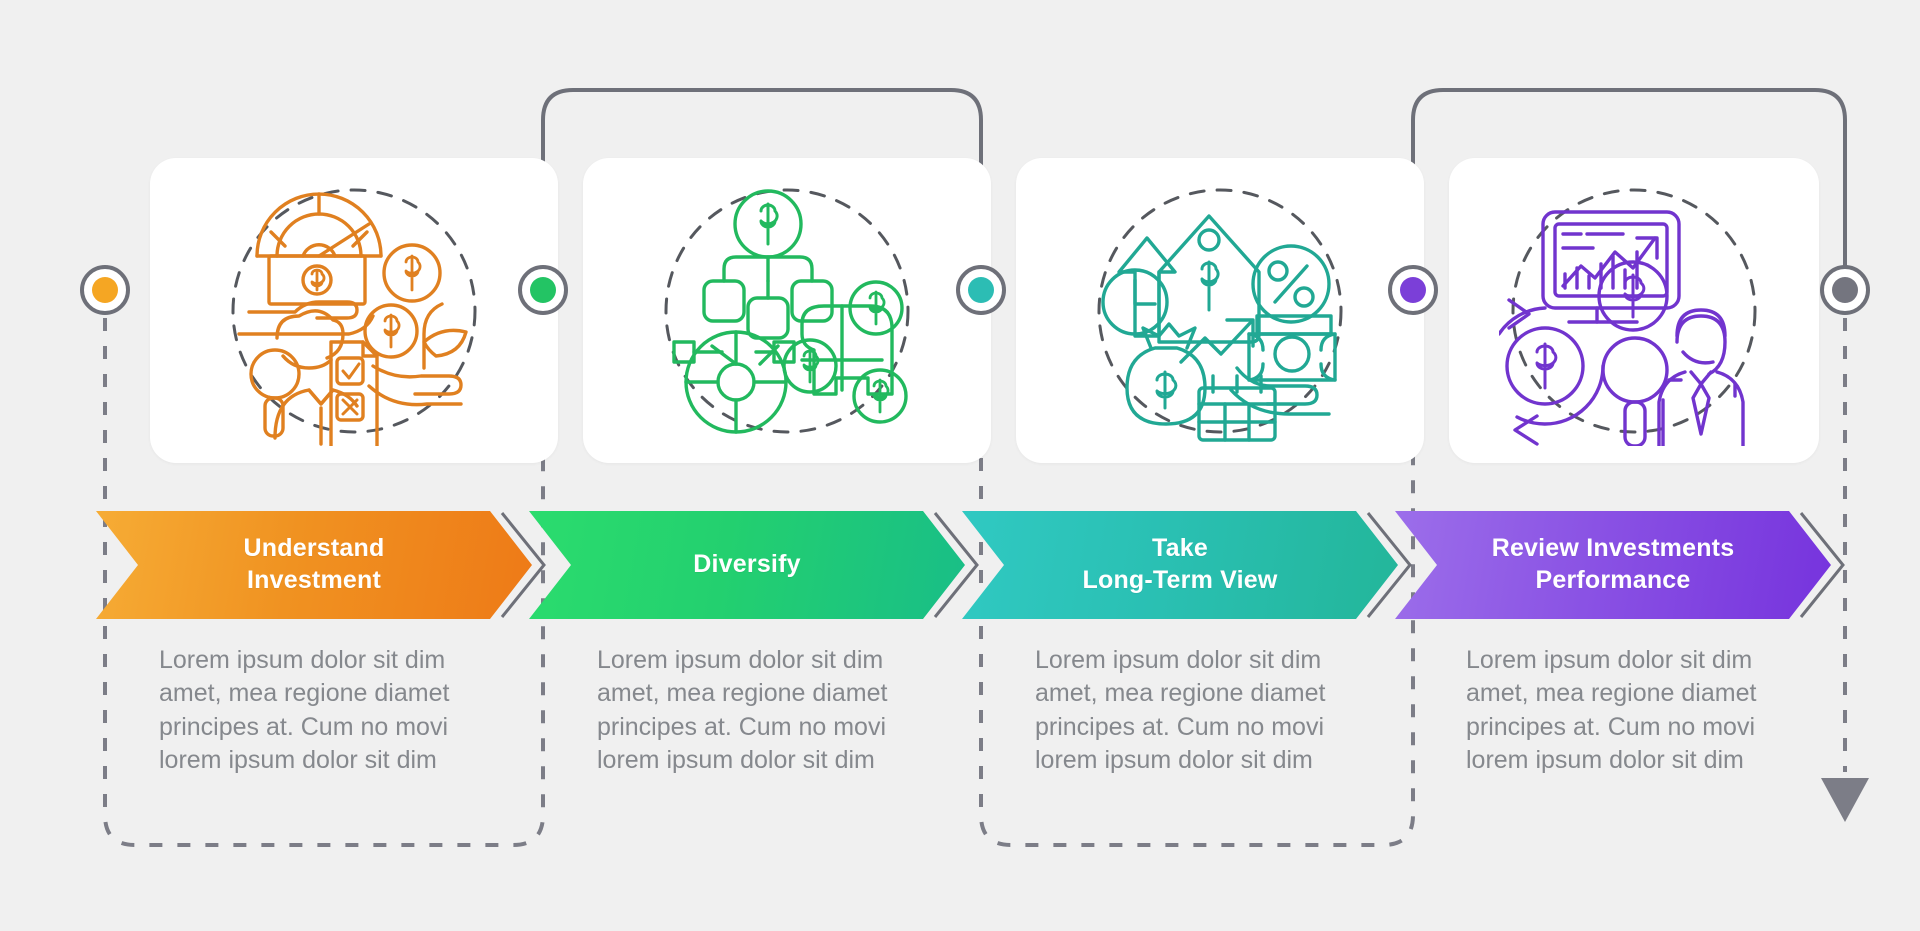  I want to click on step-banner-review-investments-performance: Review Investments Performance, so click(1613, 565).